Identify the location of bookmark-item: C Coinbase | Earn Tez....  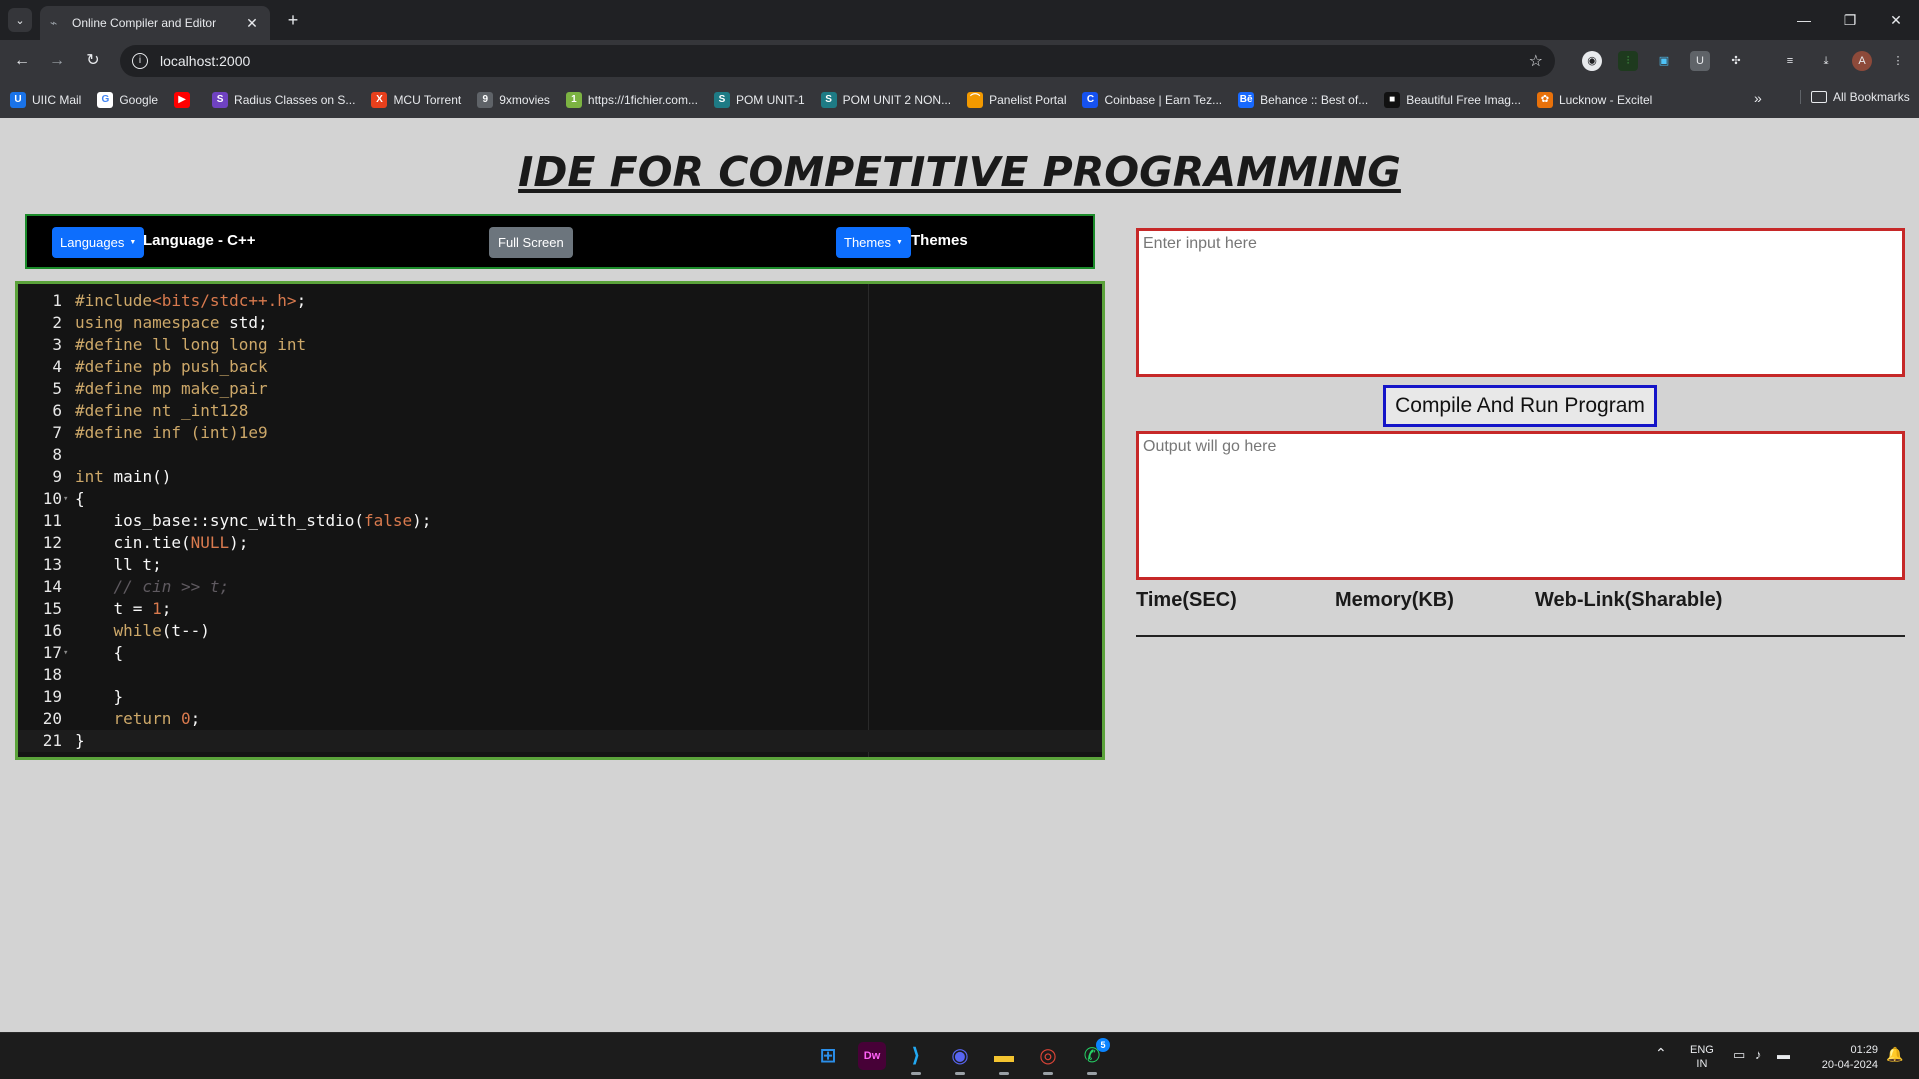
(1152, 100).